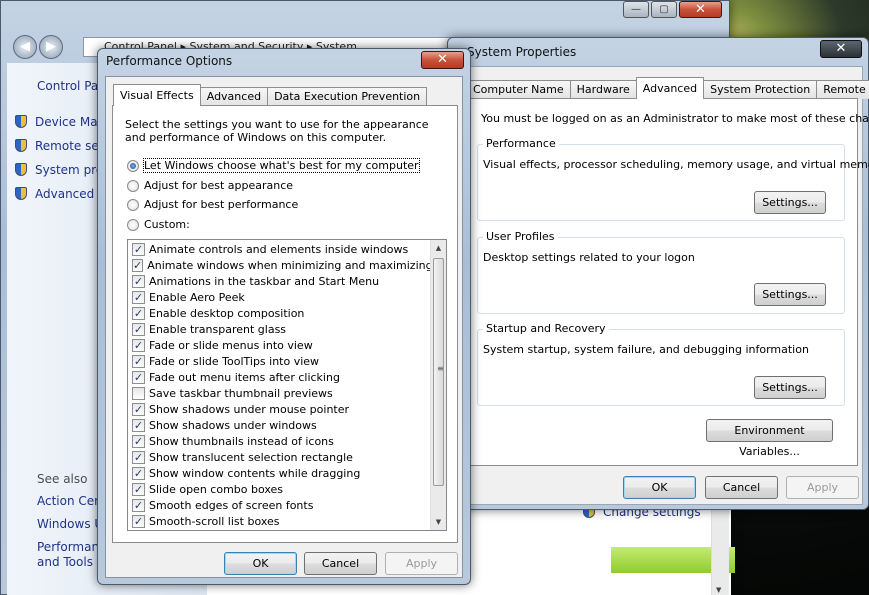 Image resolution: width=869 pixels, height=595 pixels. I want to click on radio-best-performance: Adjust for best performance, so click(212, 204).